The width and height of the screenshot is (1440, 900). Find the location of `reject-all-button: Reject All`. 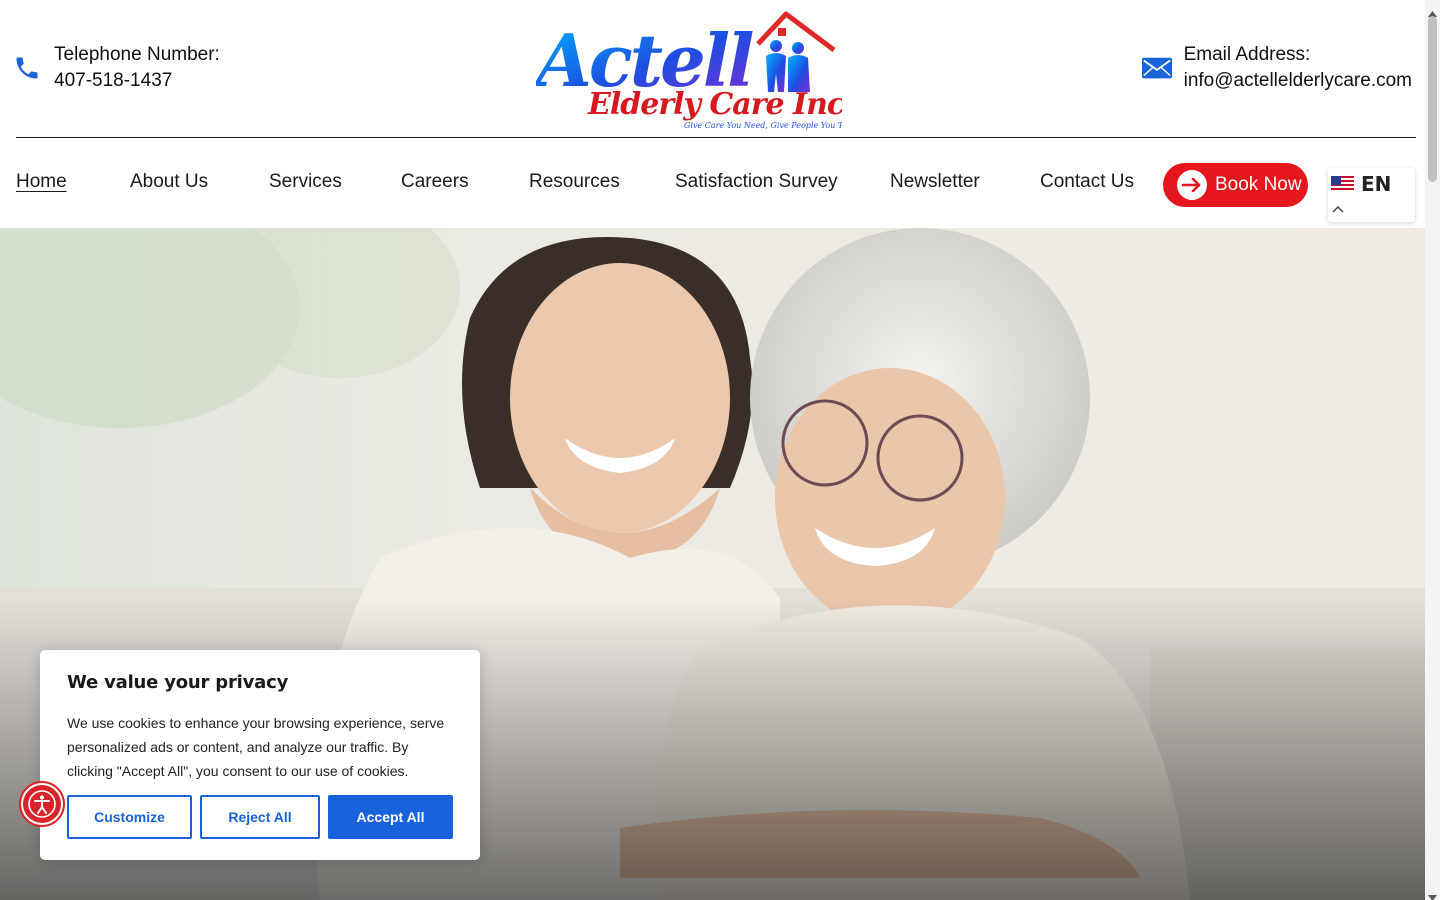

reject-all-button: Reject All is located at coordinates (260, 817).